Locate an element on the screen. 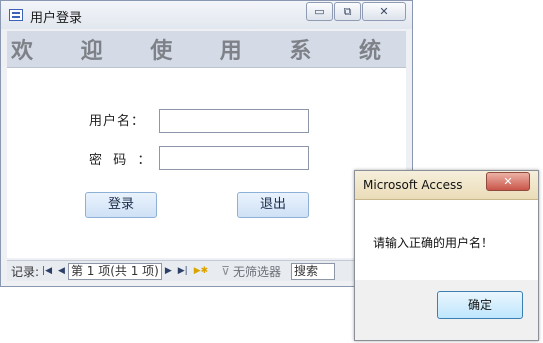  close-button: ✕ is located at coordinates (384, 11).